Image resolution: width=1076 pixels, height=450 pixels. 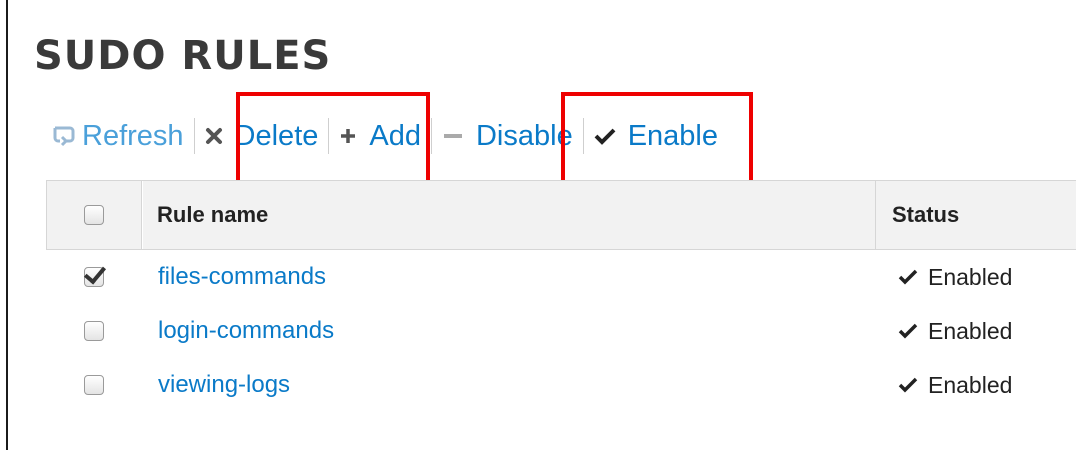 What do you see at coordinates (242, 277) in the screenshot?
I see `rule-name-link: files-commands` at bounding box center [242, 277].